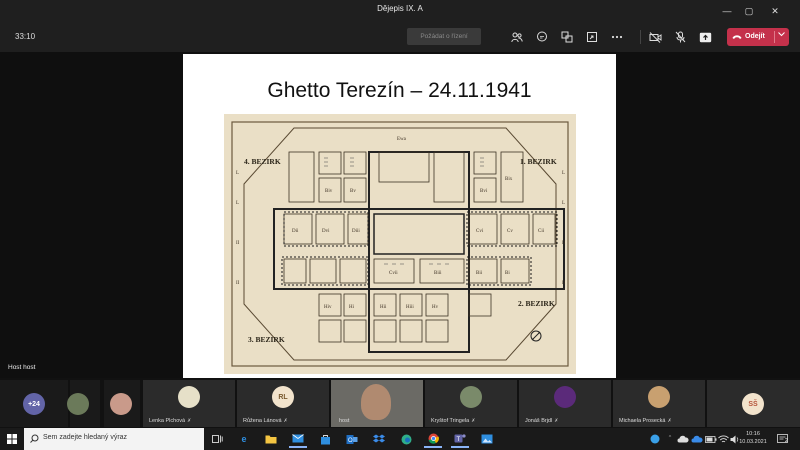  I want to click on edge-new-icon, so click(406, 439).